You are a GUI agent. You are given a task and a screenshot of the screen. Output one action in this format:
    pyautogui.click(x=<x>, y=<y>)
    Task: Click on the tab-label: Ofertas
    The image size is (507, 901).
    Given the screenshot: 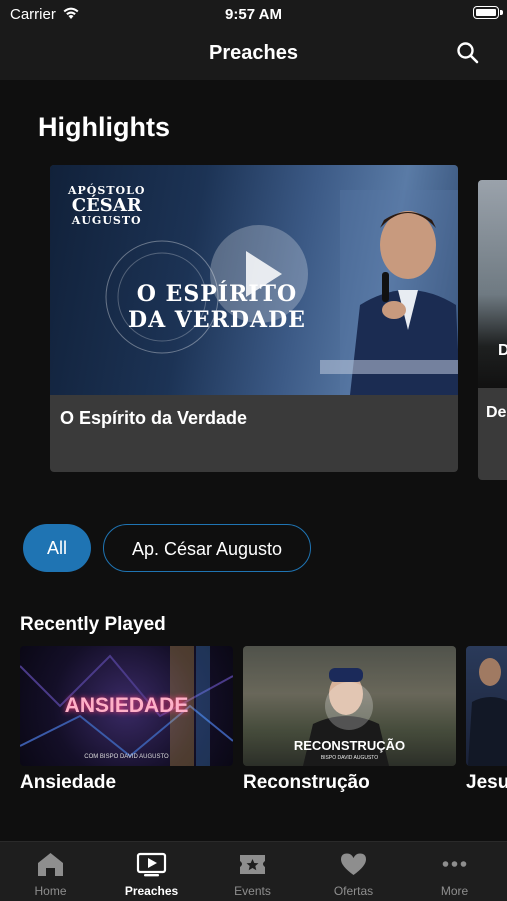 What is the action you would take?
    pyautogui.click(x=353, y=891)
    